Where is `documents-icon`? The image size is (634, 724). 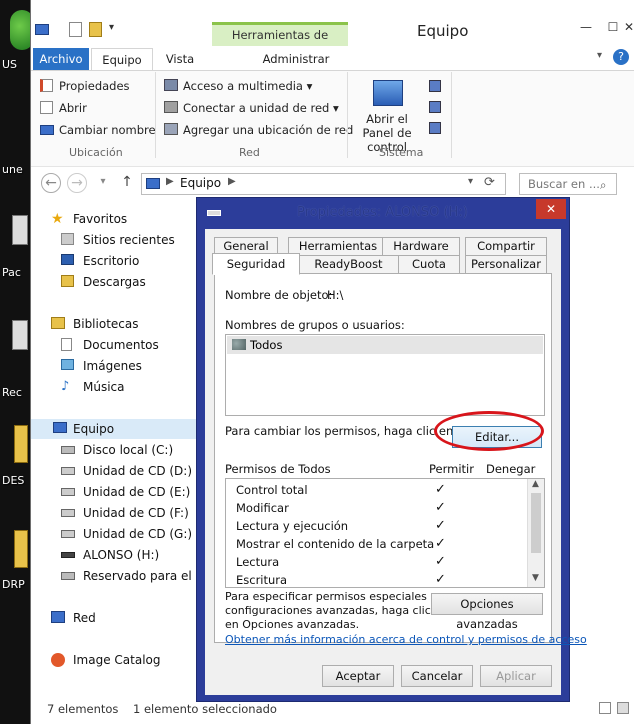 documents-icon is located at coordinates (66, 344).